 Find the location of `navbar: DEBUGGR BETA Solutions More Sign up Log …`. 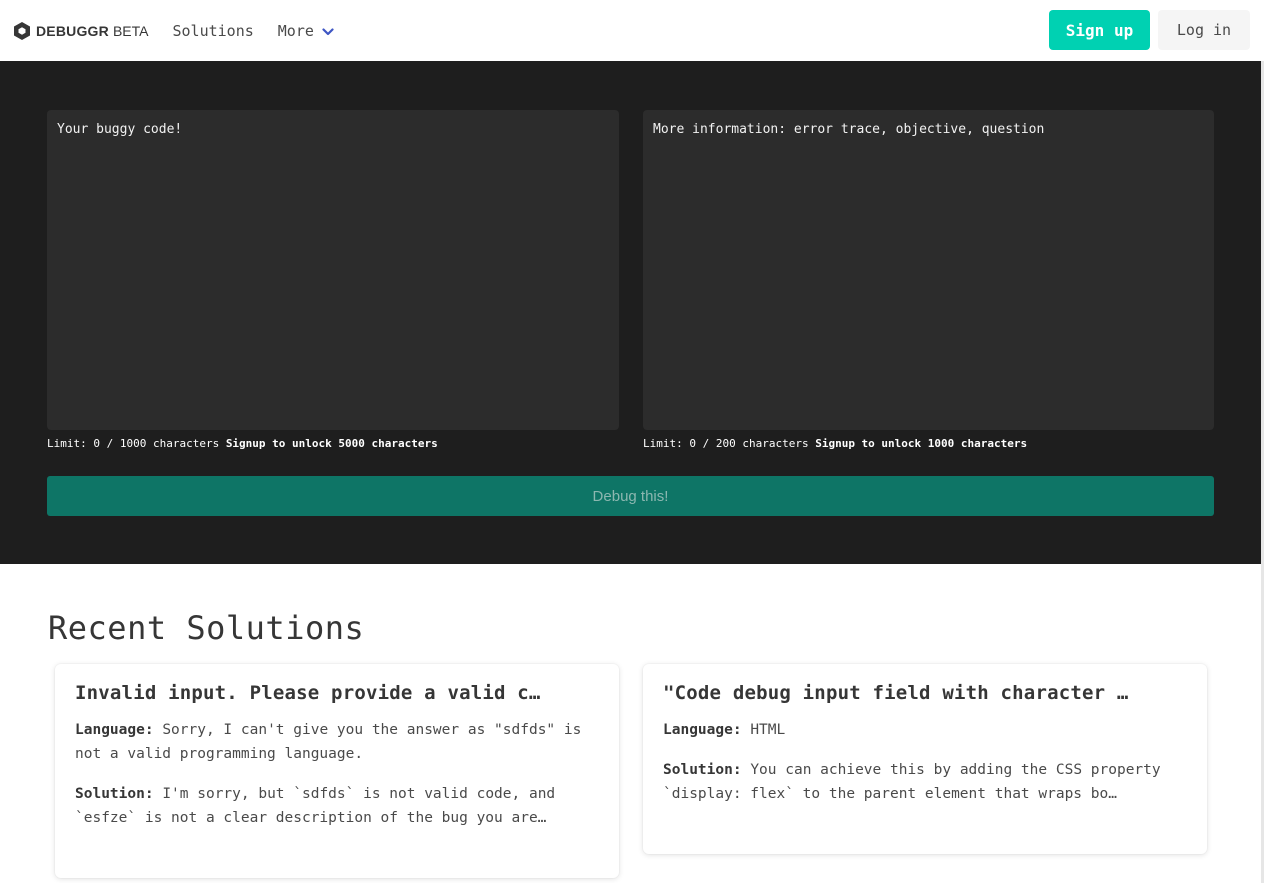

navbar: DEBUGGR BETA Solutions More Sign up Log … is located at coordinates (632, 30).